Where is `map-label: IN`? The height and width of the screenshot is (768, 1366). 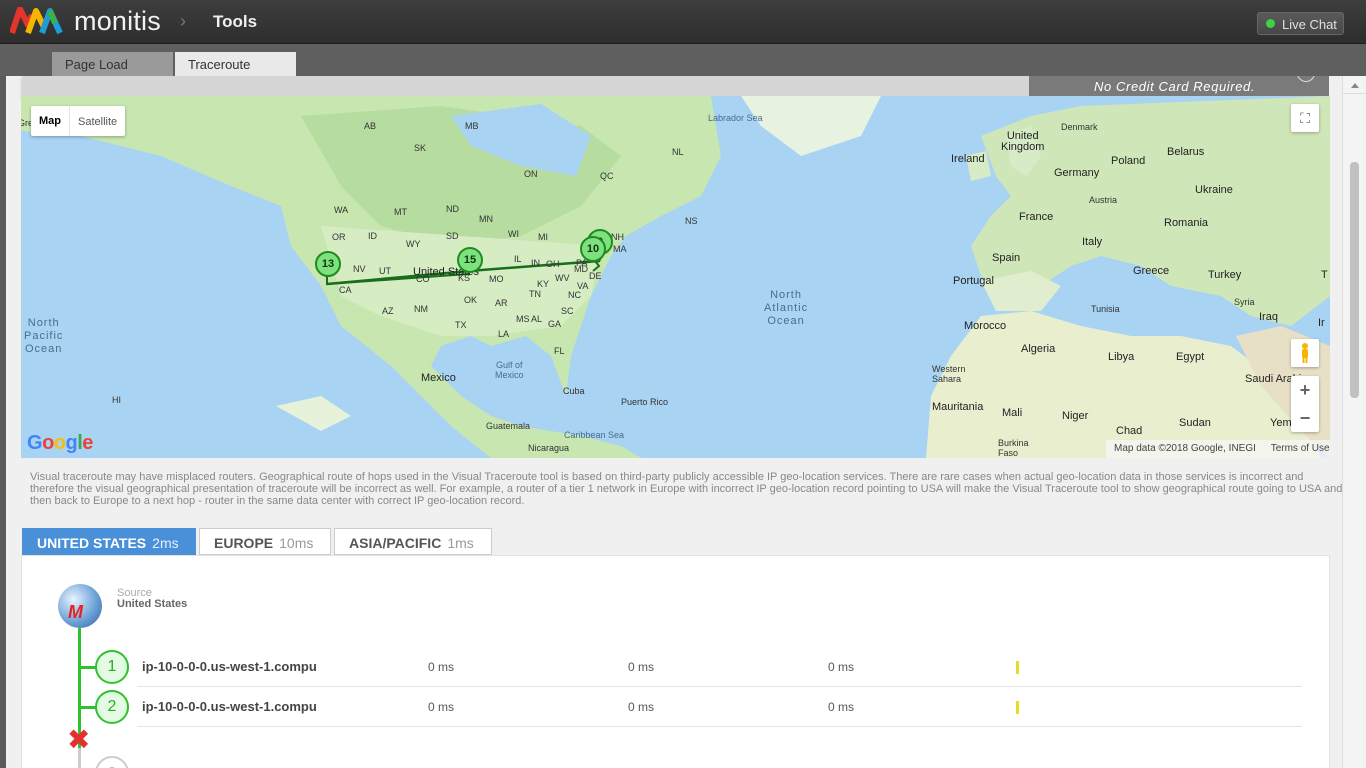
map-label: IN is located at coordinates (535, 263).